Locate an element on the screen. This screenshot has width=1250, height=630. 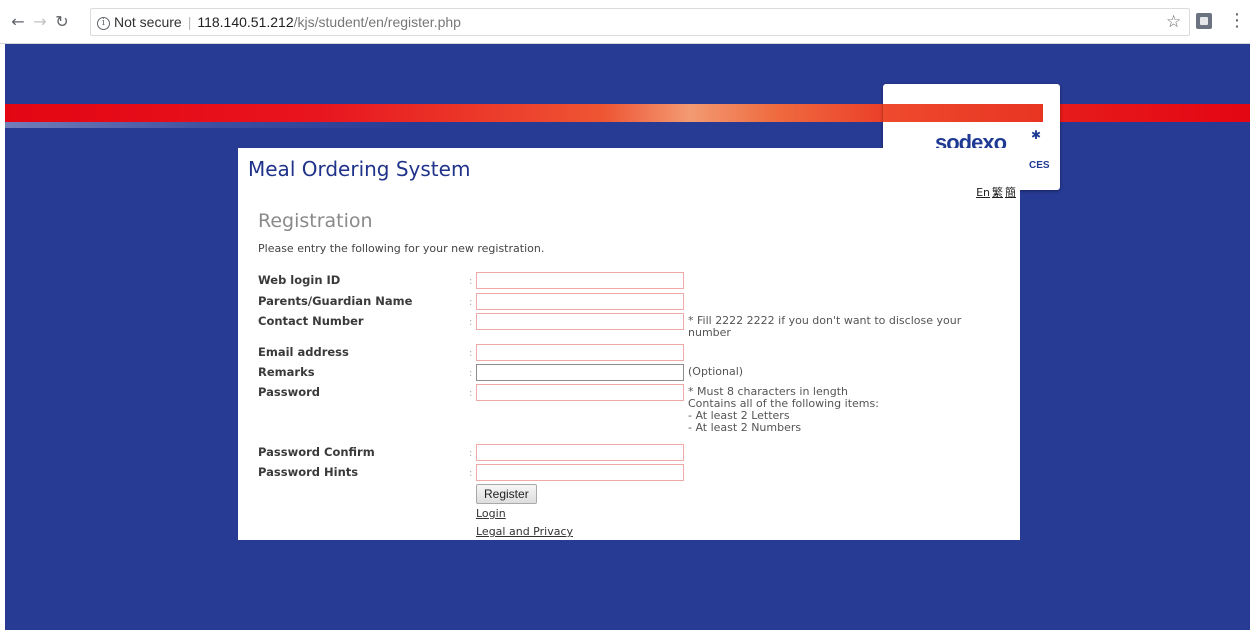
field-label: Remarks is located at coordinates (286, 372).